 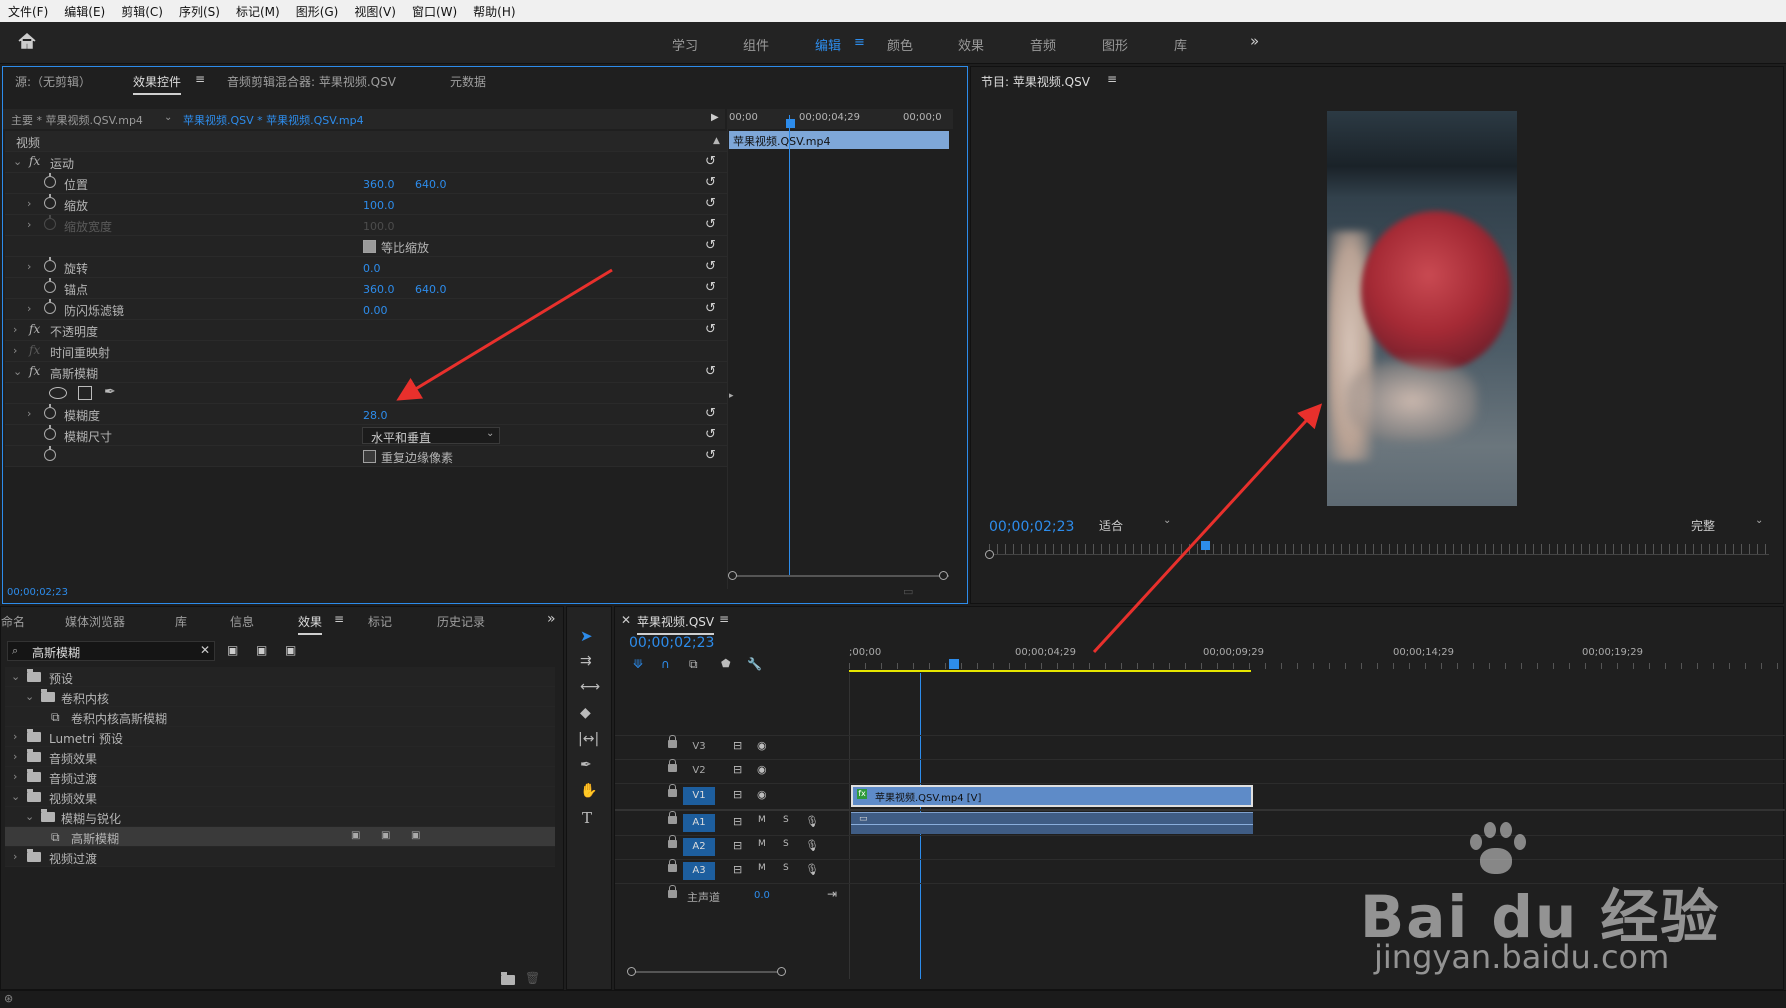 What do you see at coordinates (37, 592) in the screenshot?
I see `effect-controls-timecode: 00;00;02;23` at bounding box center [37, 592].